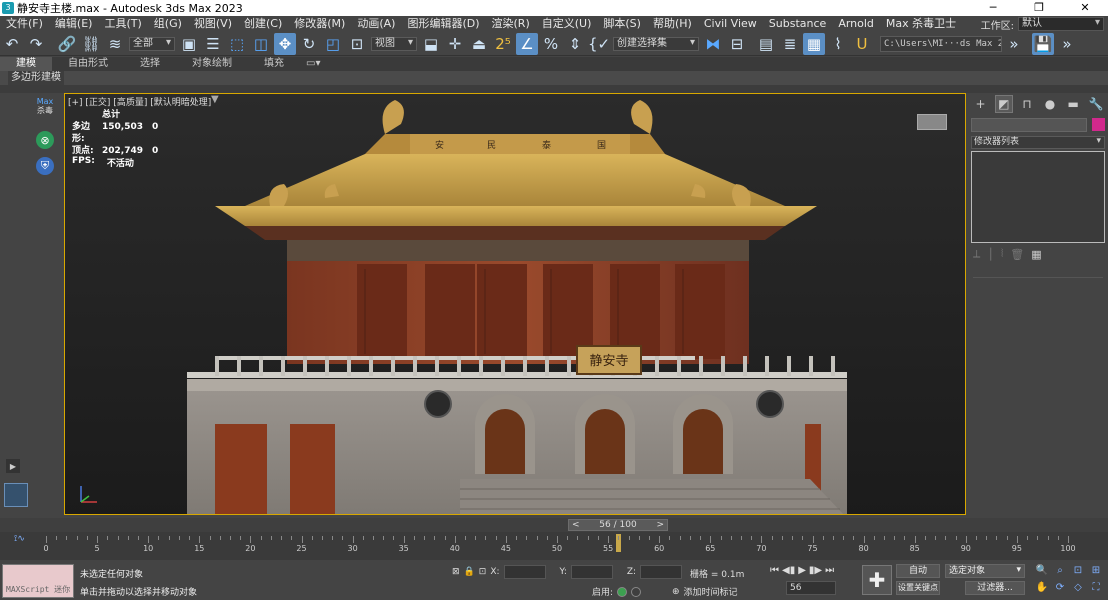  Describe the element at coordinates (91, 44) in the screenshot. I see `unlink-icon: ⛓` at that location.